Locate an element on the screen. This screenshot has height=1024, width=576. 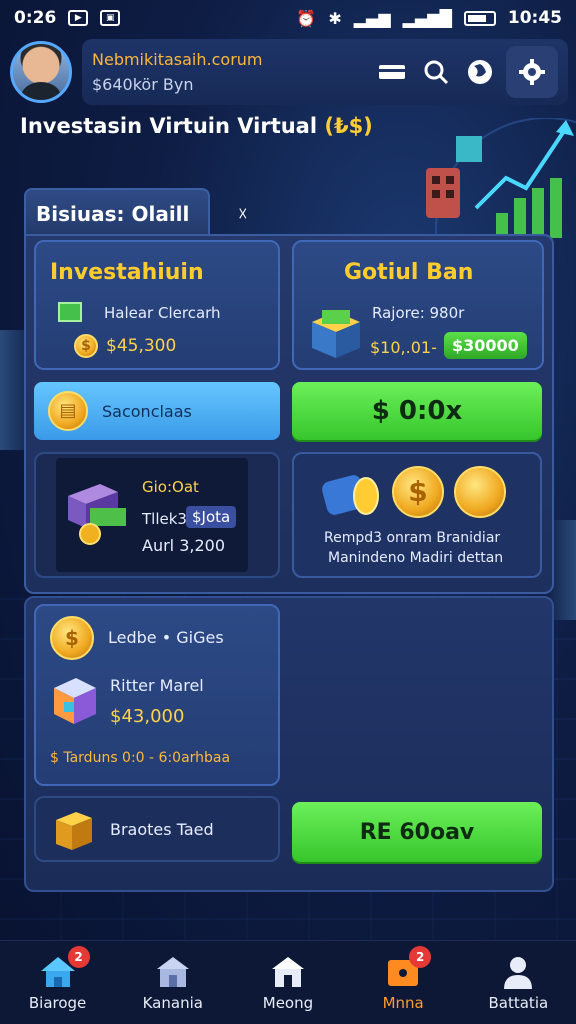
crate-card: Gio:Oat Tllek3 $Jota Aurl 3,200 is located at coordinates (157, 515).